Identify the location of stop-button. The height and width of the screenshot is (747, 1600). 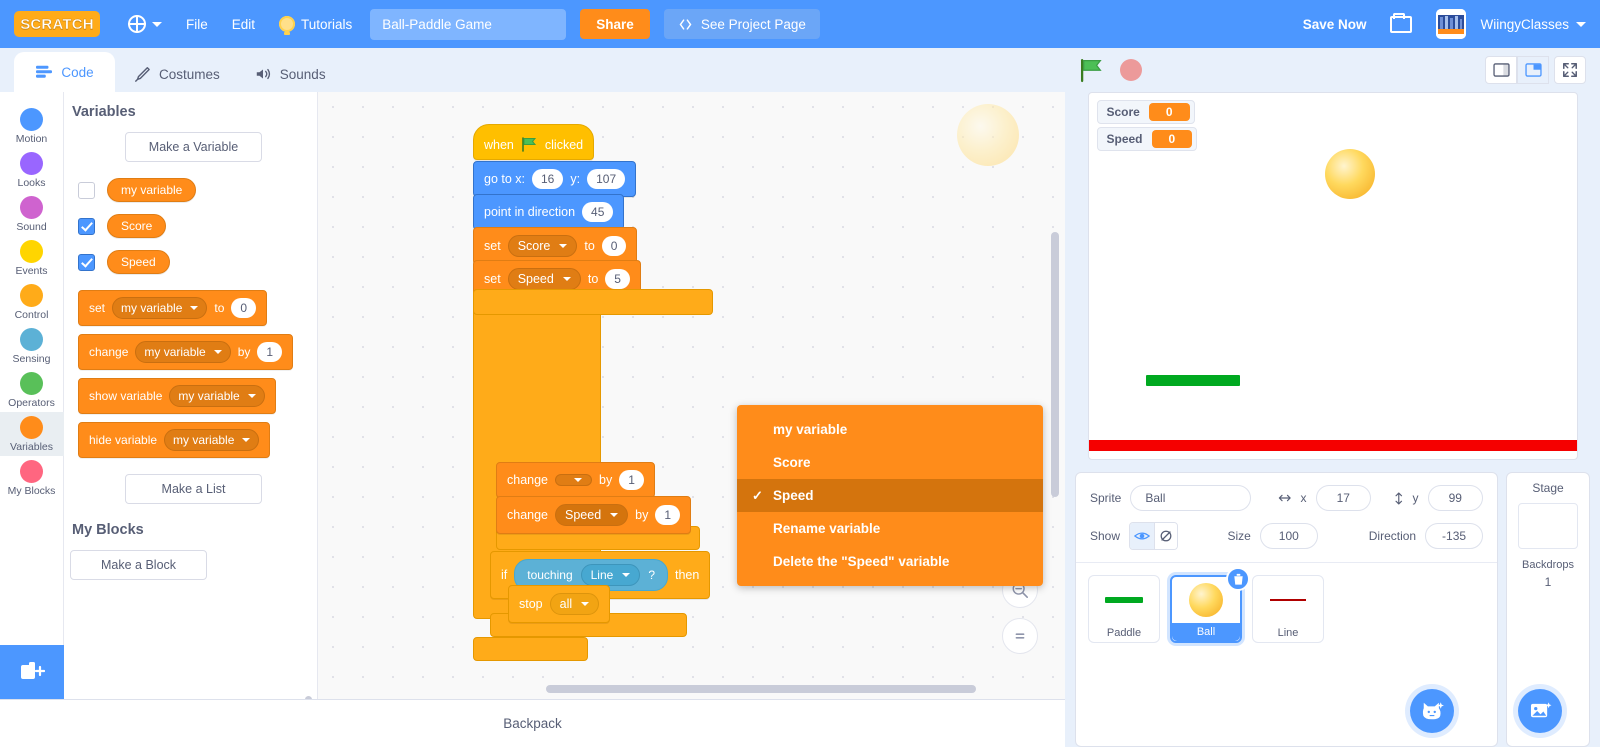
(1131, 70).